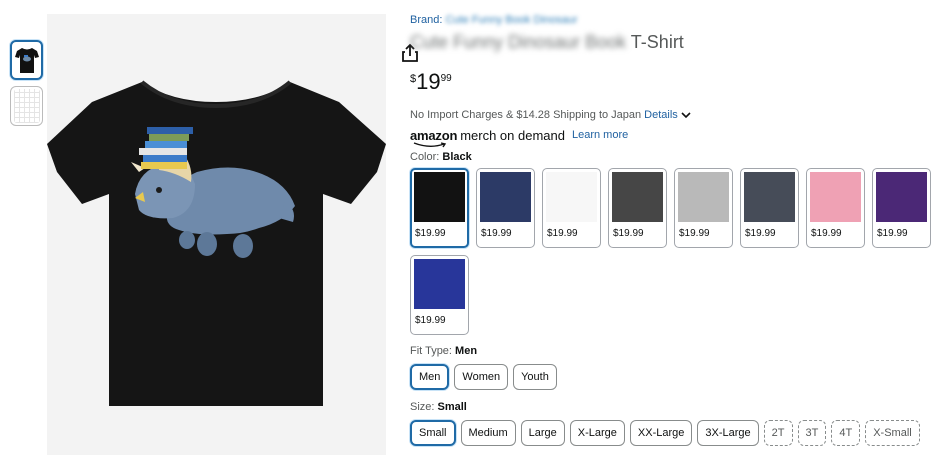 The height and width of the screenshot is (455, 946). Describe the element at coordinates (812, 433) in the screenshot. I see `size-option-3t: 3T` at that location.